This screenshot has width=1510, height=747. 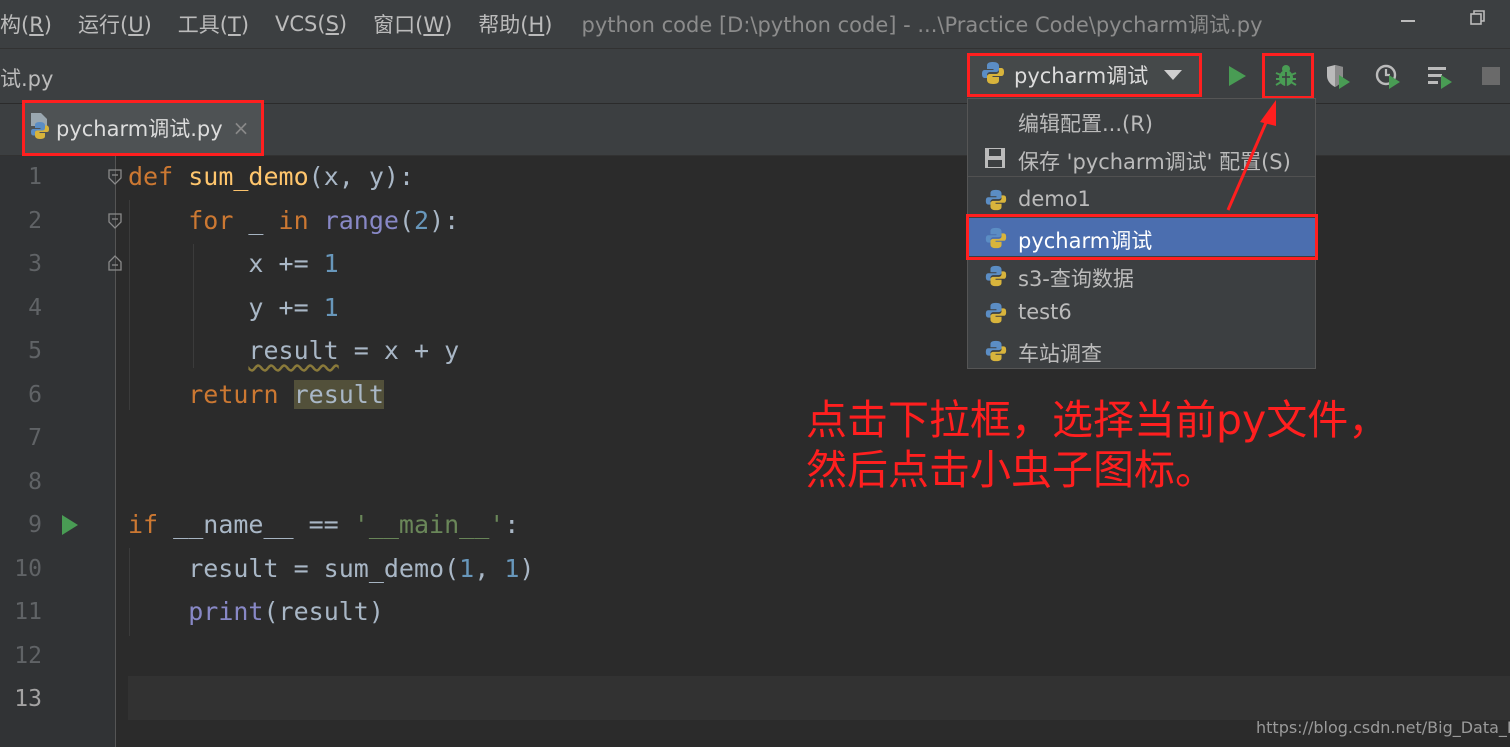 I want to click on watermark: https://blog.csdn.net/Big_Data_Kai, so click(x=1383, y=727).